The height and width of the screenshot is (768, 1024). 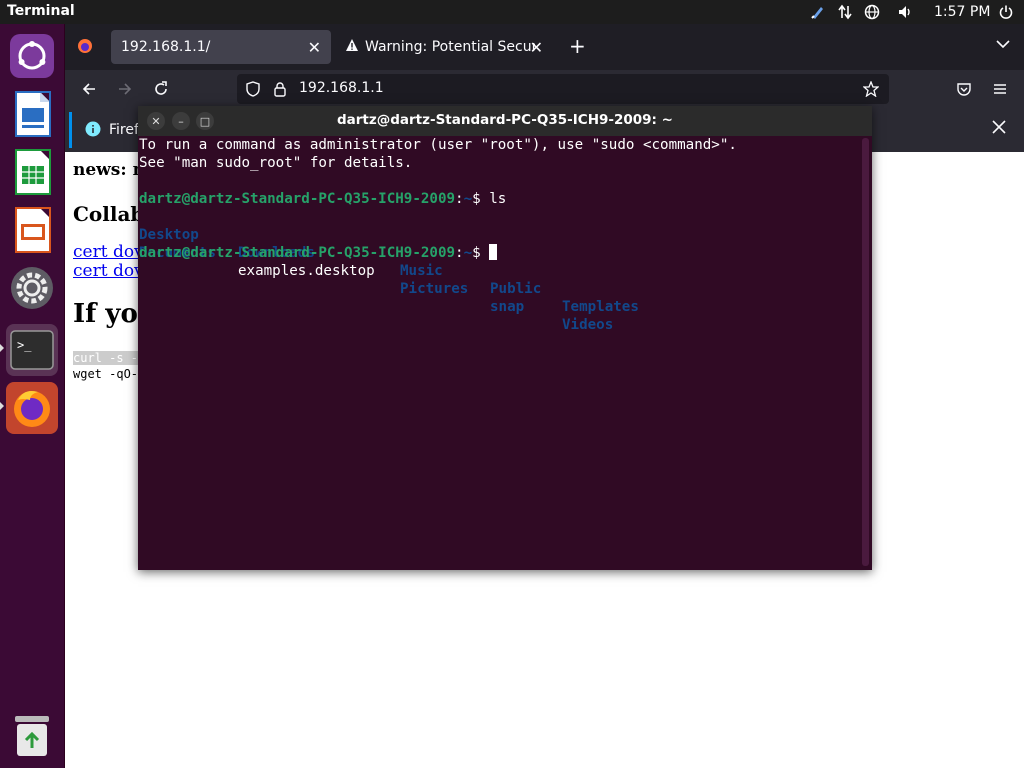 I want to click on firefox-dock-icon, so click(x=32, y=408).